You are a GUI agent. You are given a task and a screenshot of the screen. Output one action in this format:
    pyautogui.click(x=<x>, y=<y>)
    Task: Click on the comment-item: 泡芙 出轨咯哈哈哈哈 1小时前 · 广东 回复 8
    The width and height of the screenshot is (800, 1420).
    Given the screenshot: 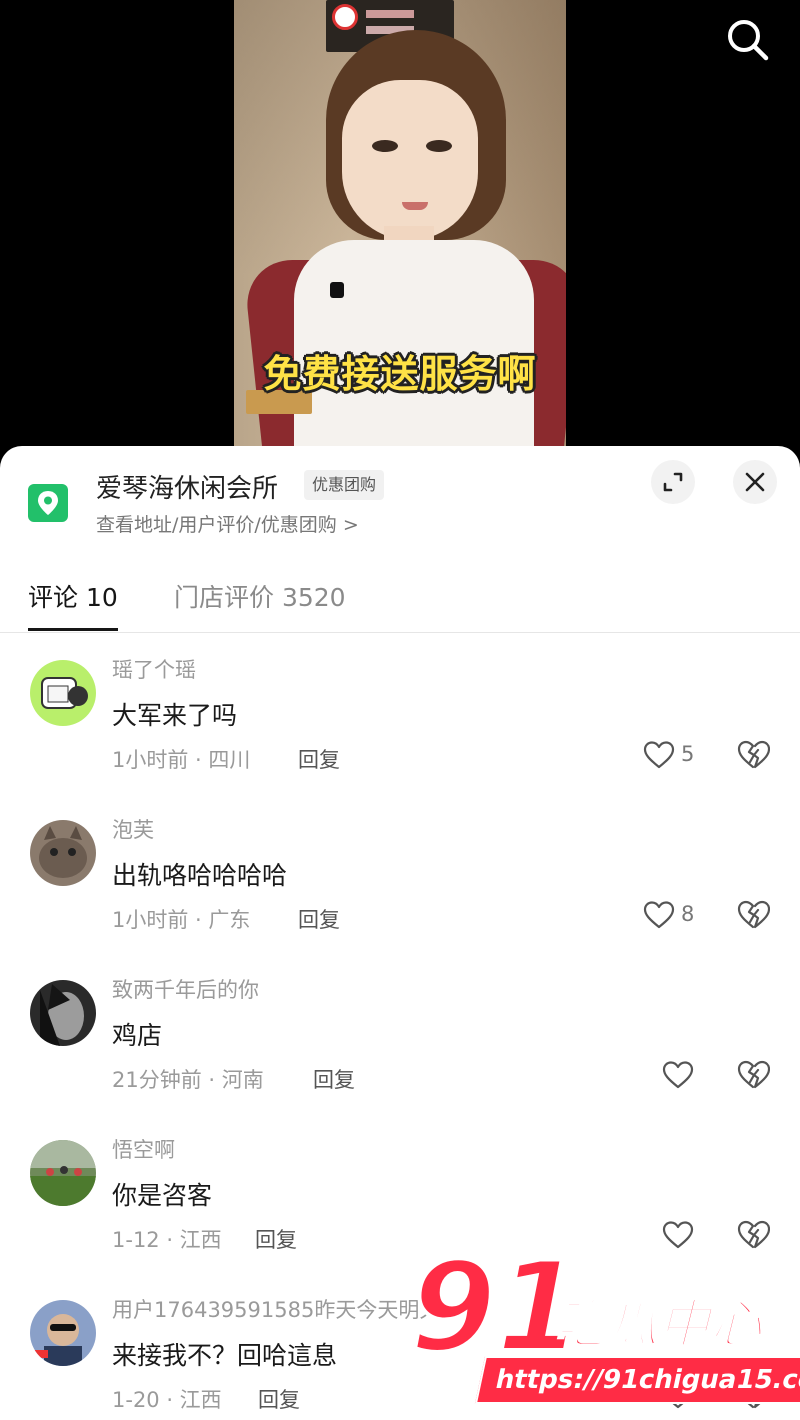 What is the action you would take?
    pyautogui.click(x=400, y=882)
    